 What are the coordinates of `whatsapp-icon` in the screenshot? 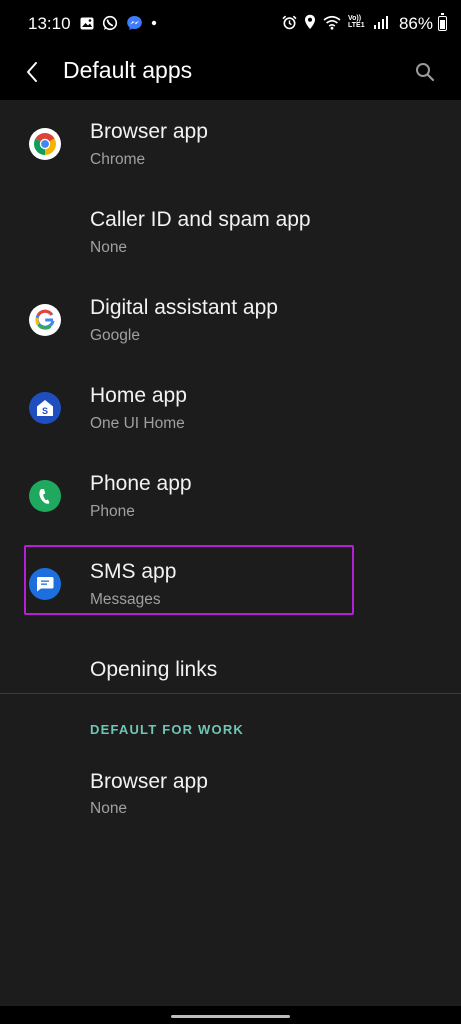 It's located at (110, 23).